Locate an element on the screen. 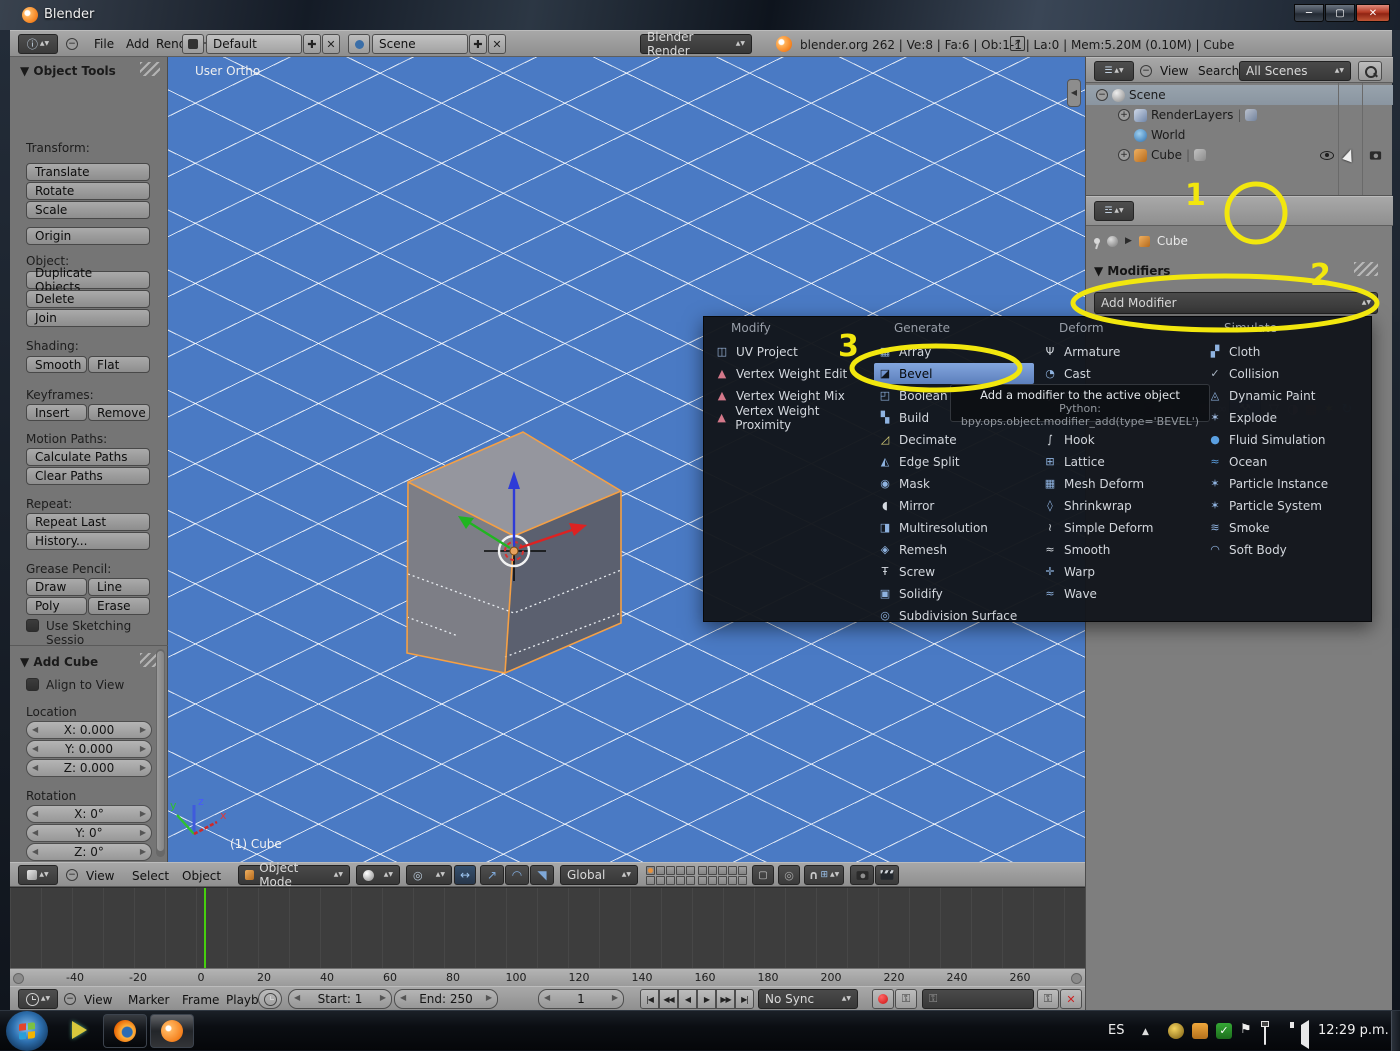 The image size is (1400, 1051). language-indicator: ES is located at coordinates (1116, 1030).